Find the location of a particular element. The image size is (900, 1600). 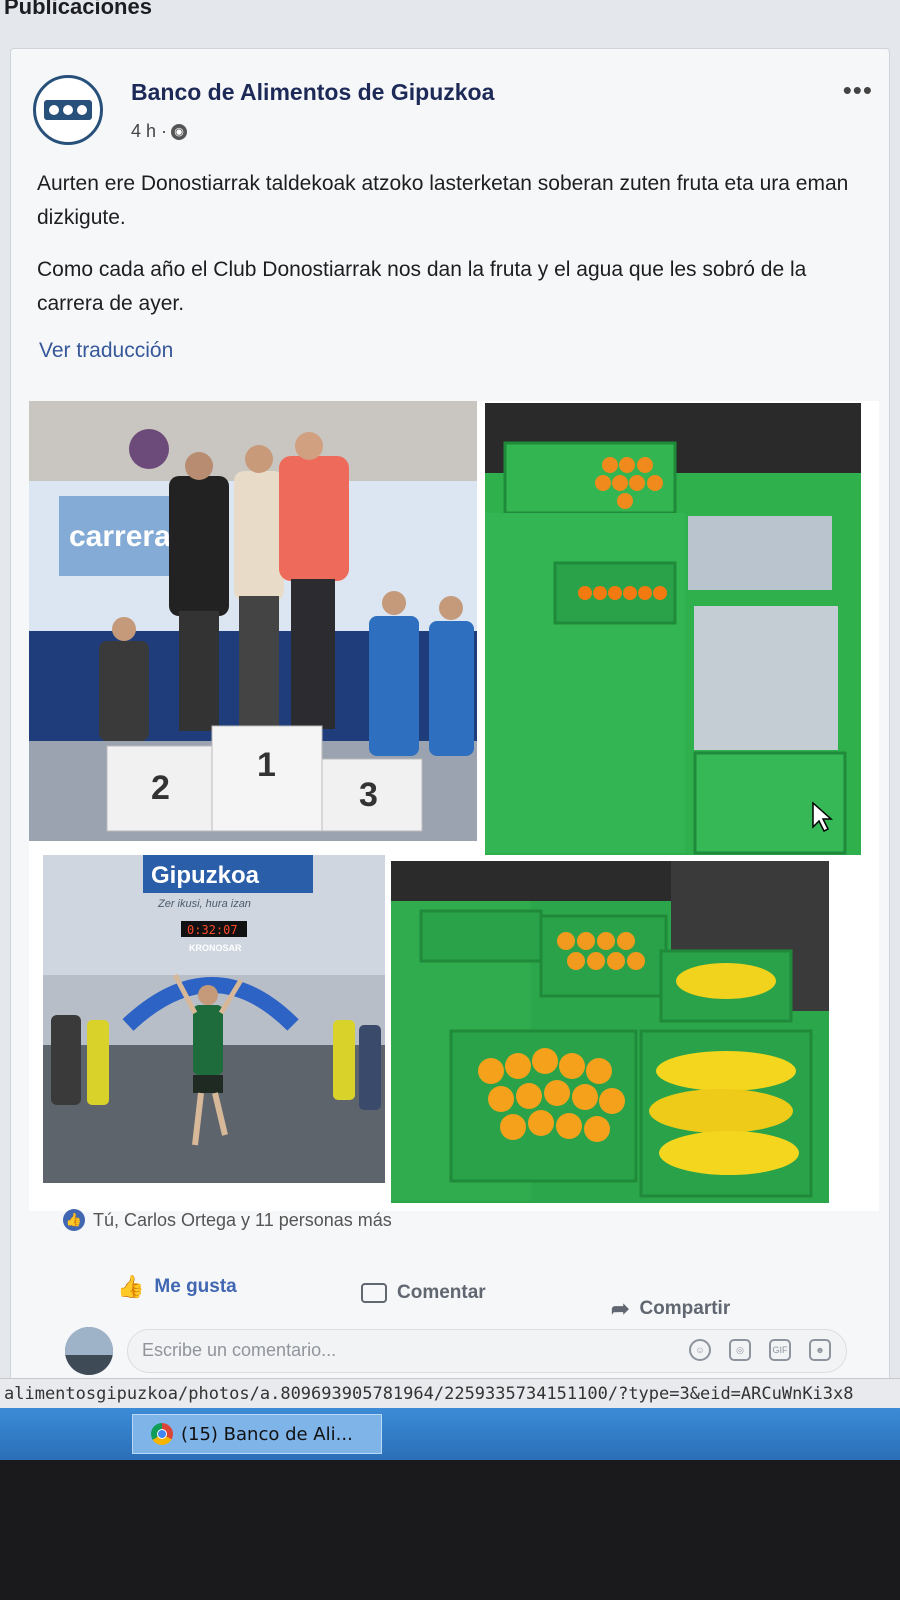

globe-icon: ◉ is located at coordinates (179, 131).